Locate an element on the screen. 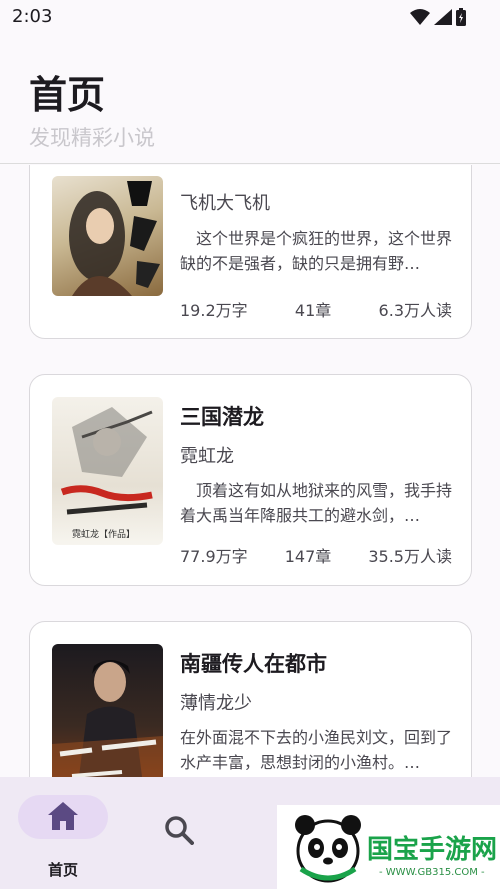 The height and width of the screenshot is (889, 500). home-icon is located at coordinates (63, 816).